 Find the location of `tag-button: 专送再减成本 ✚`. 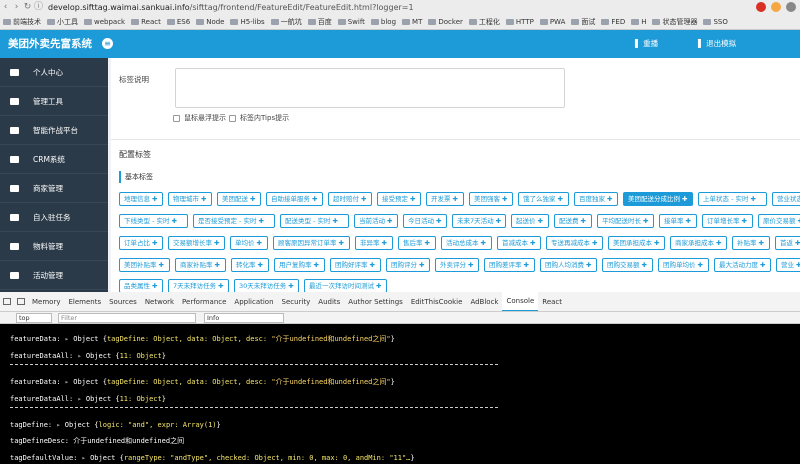

tag-button: 专送再减成本 ✚ is located at coordinates (574, 243).